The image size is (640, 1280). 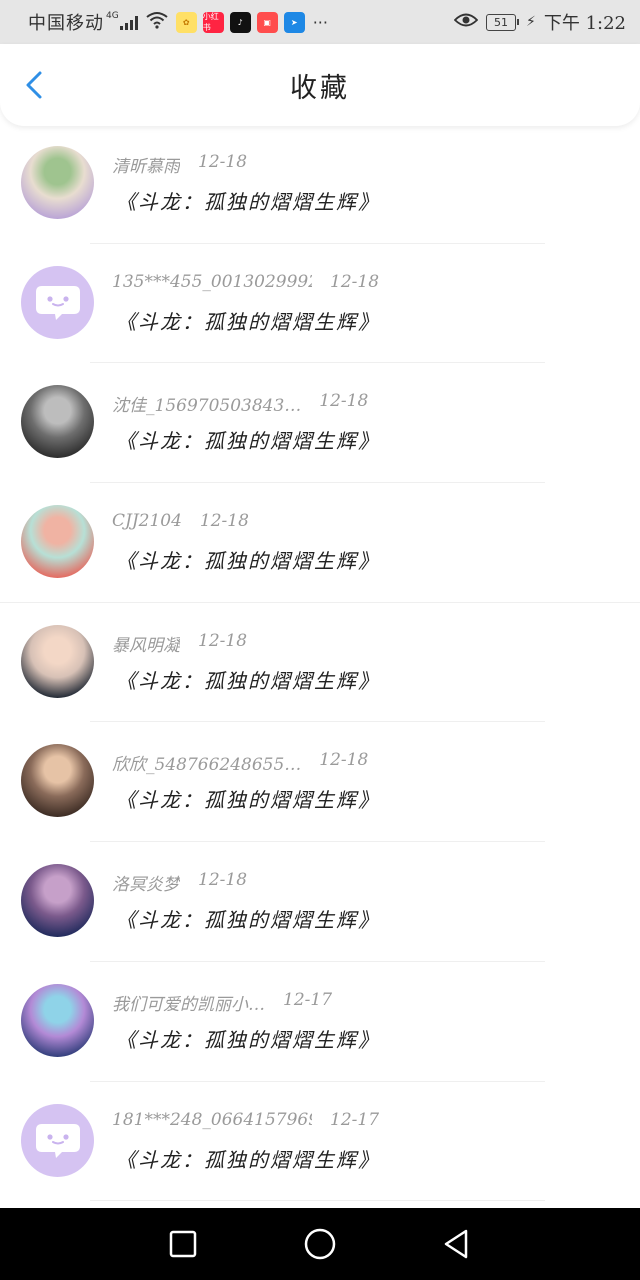 What do you see at coordinates (35, 85) in the screenshot?
I see `back-button` at bounding box center [35, 85].